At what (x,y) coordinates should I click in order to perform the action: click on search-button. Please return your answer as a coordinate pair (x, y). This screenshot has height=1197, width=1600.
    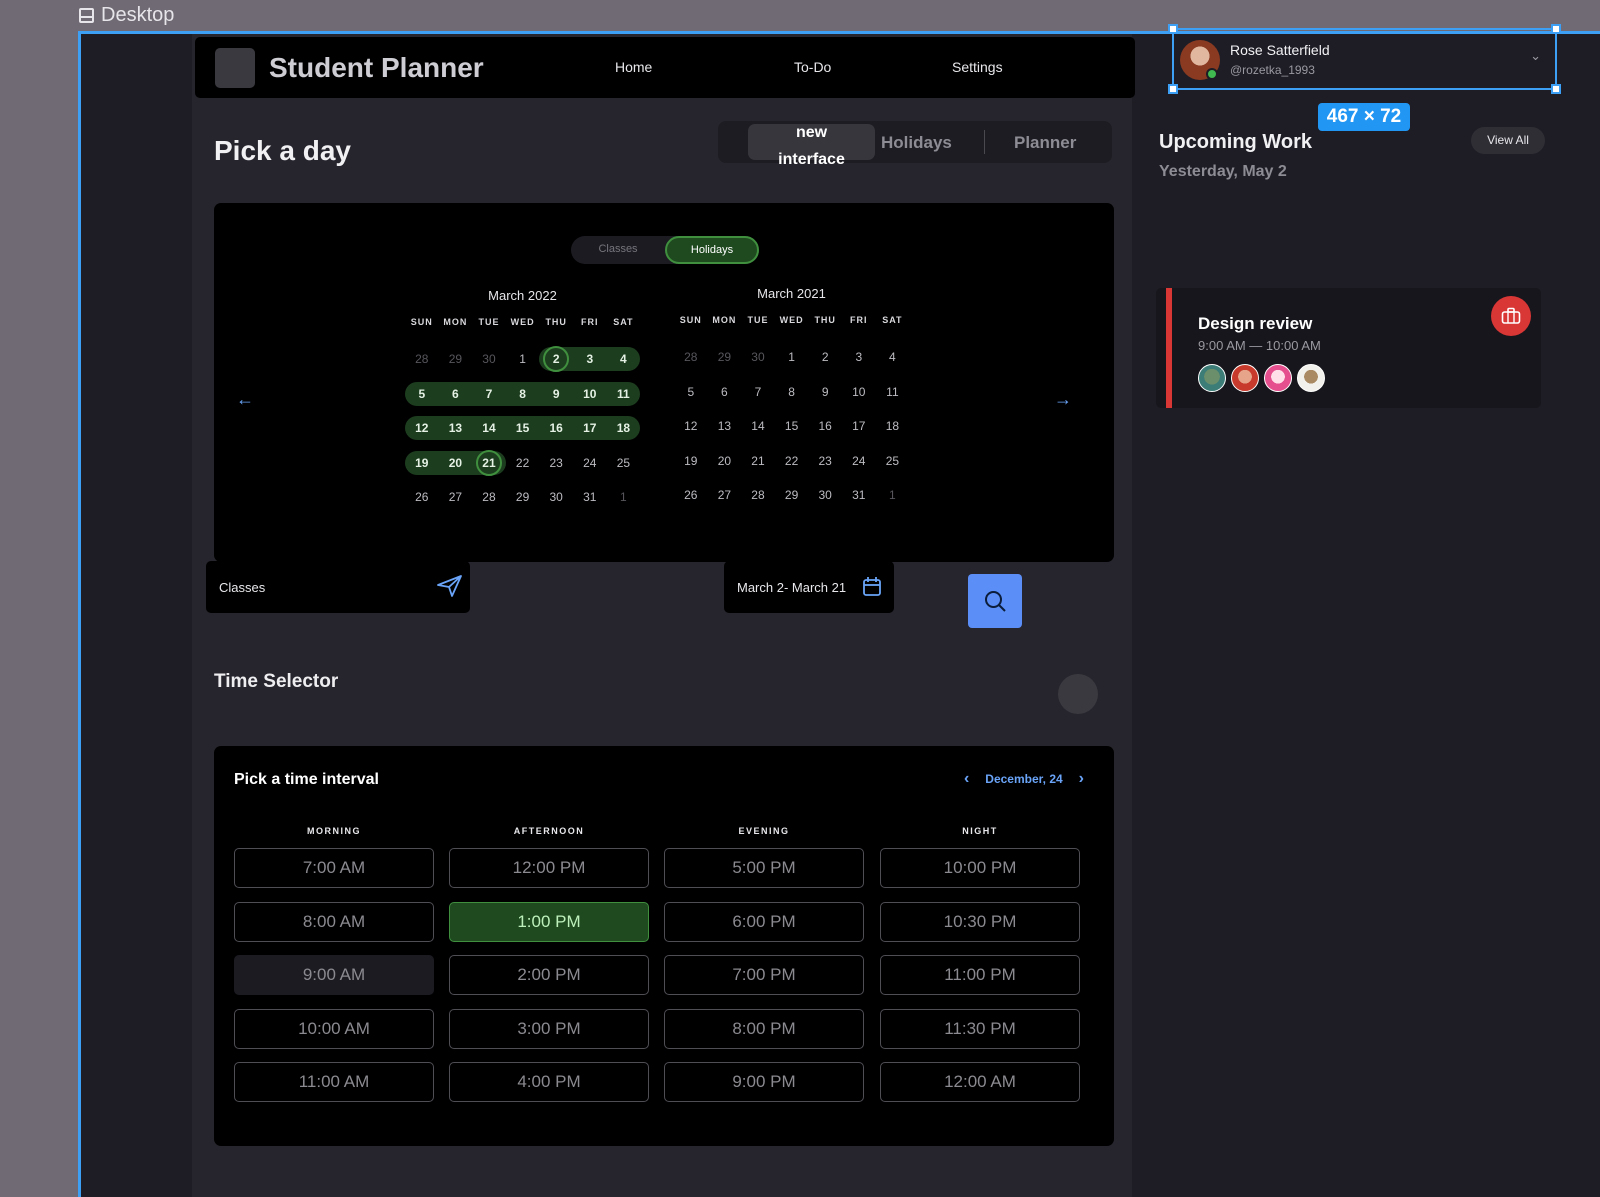
    Looking at the image, I should click on (995, 601).